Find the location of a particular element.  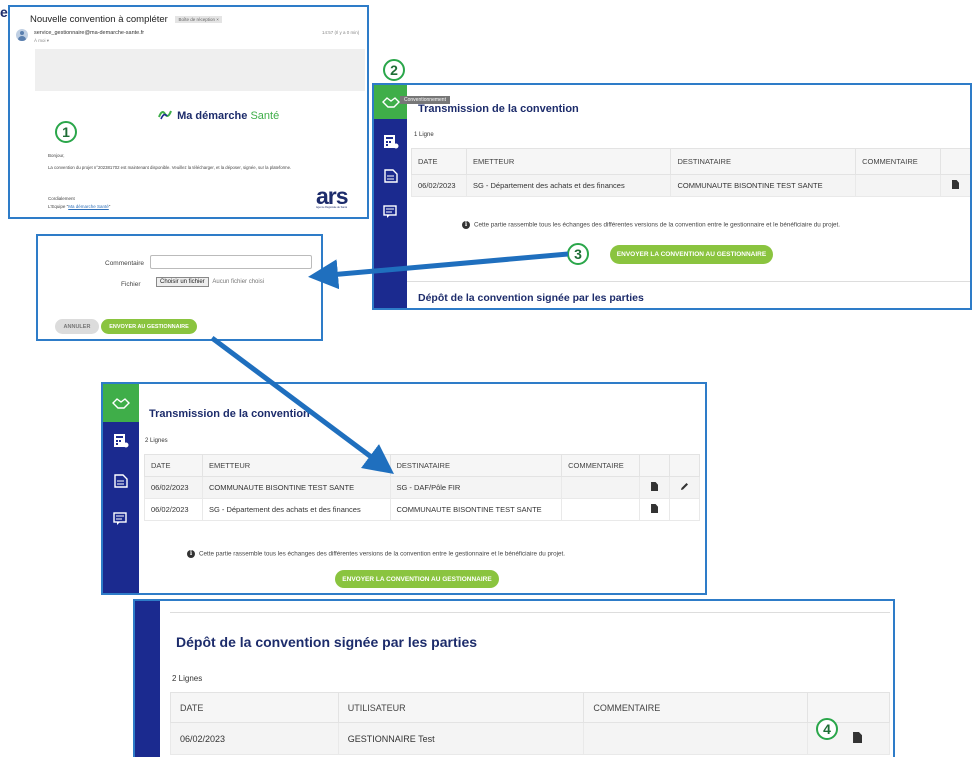

inbox-tag: Boîte de réception × is located at coordinates (198, 19).